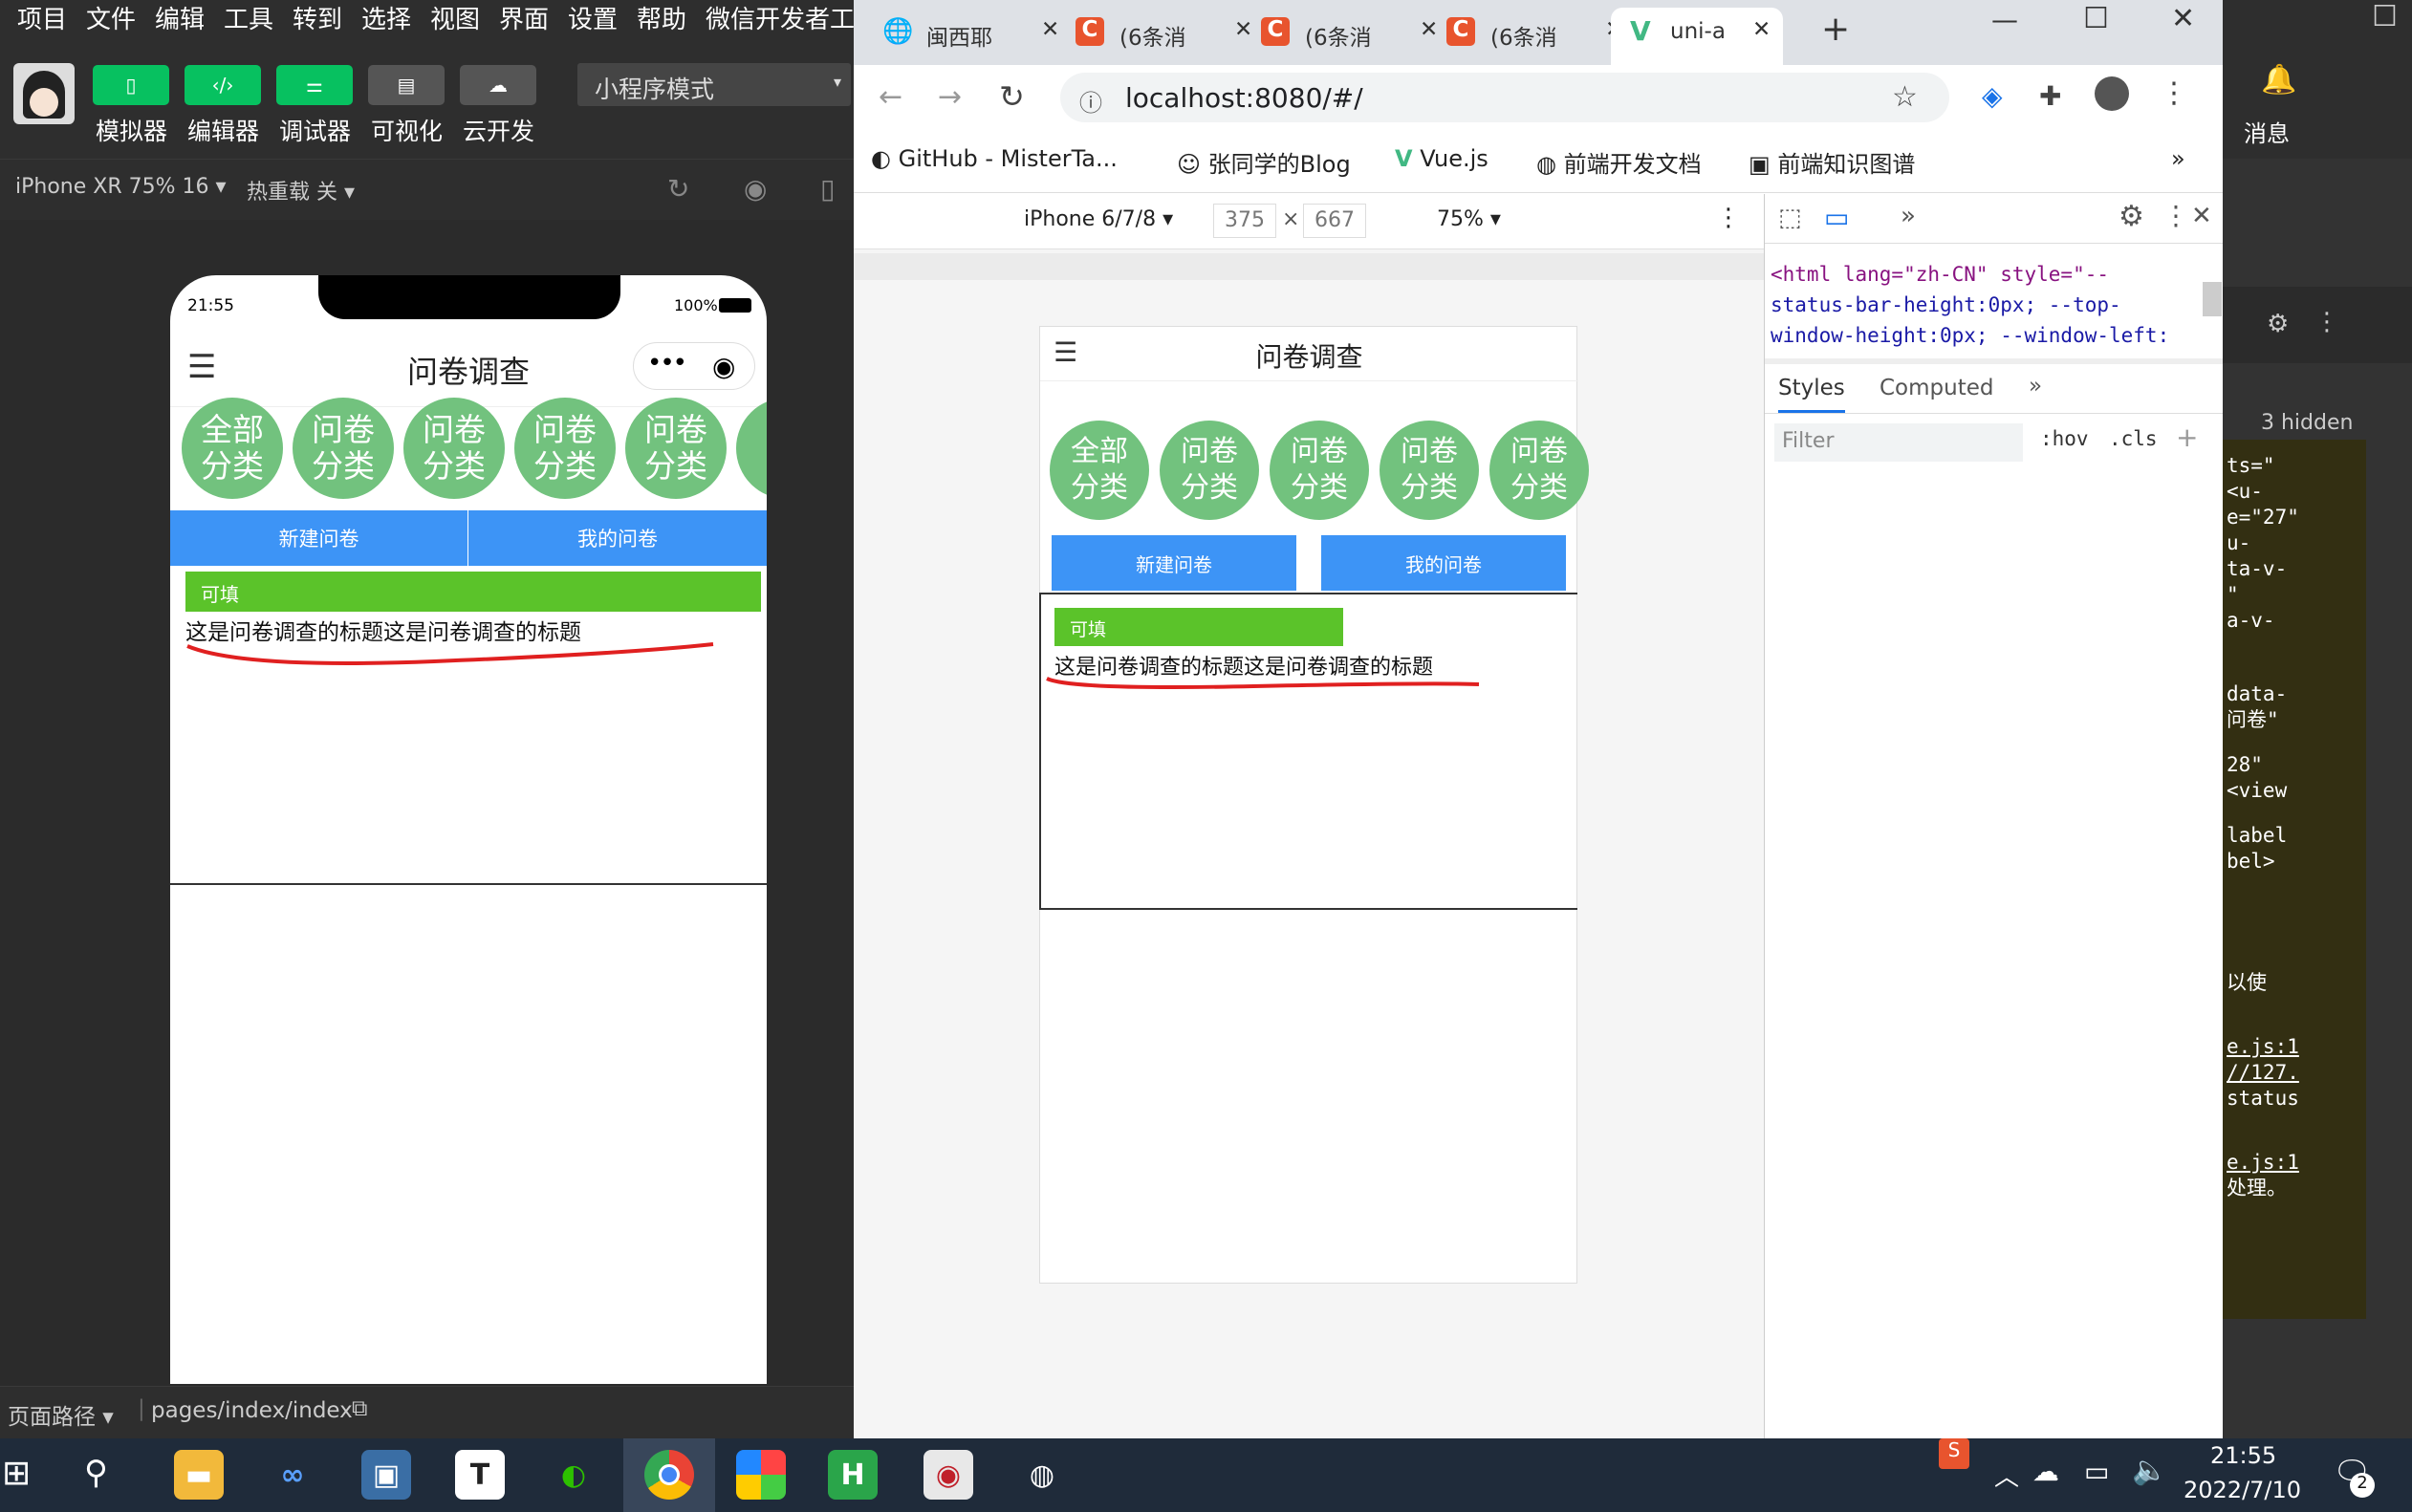 The height and width of the screenshot is (1512, 2412). I want to click on tab-4: C (6条消 ✕, so click(1537, 36).